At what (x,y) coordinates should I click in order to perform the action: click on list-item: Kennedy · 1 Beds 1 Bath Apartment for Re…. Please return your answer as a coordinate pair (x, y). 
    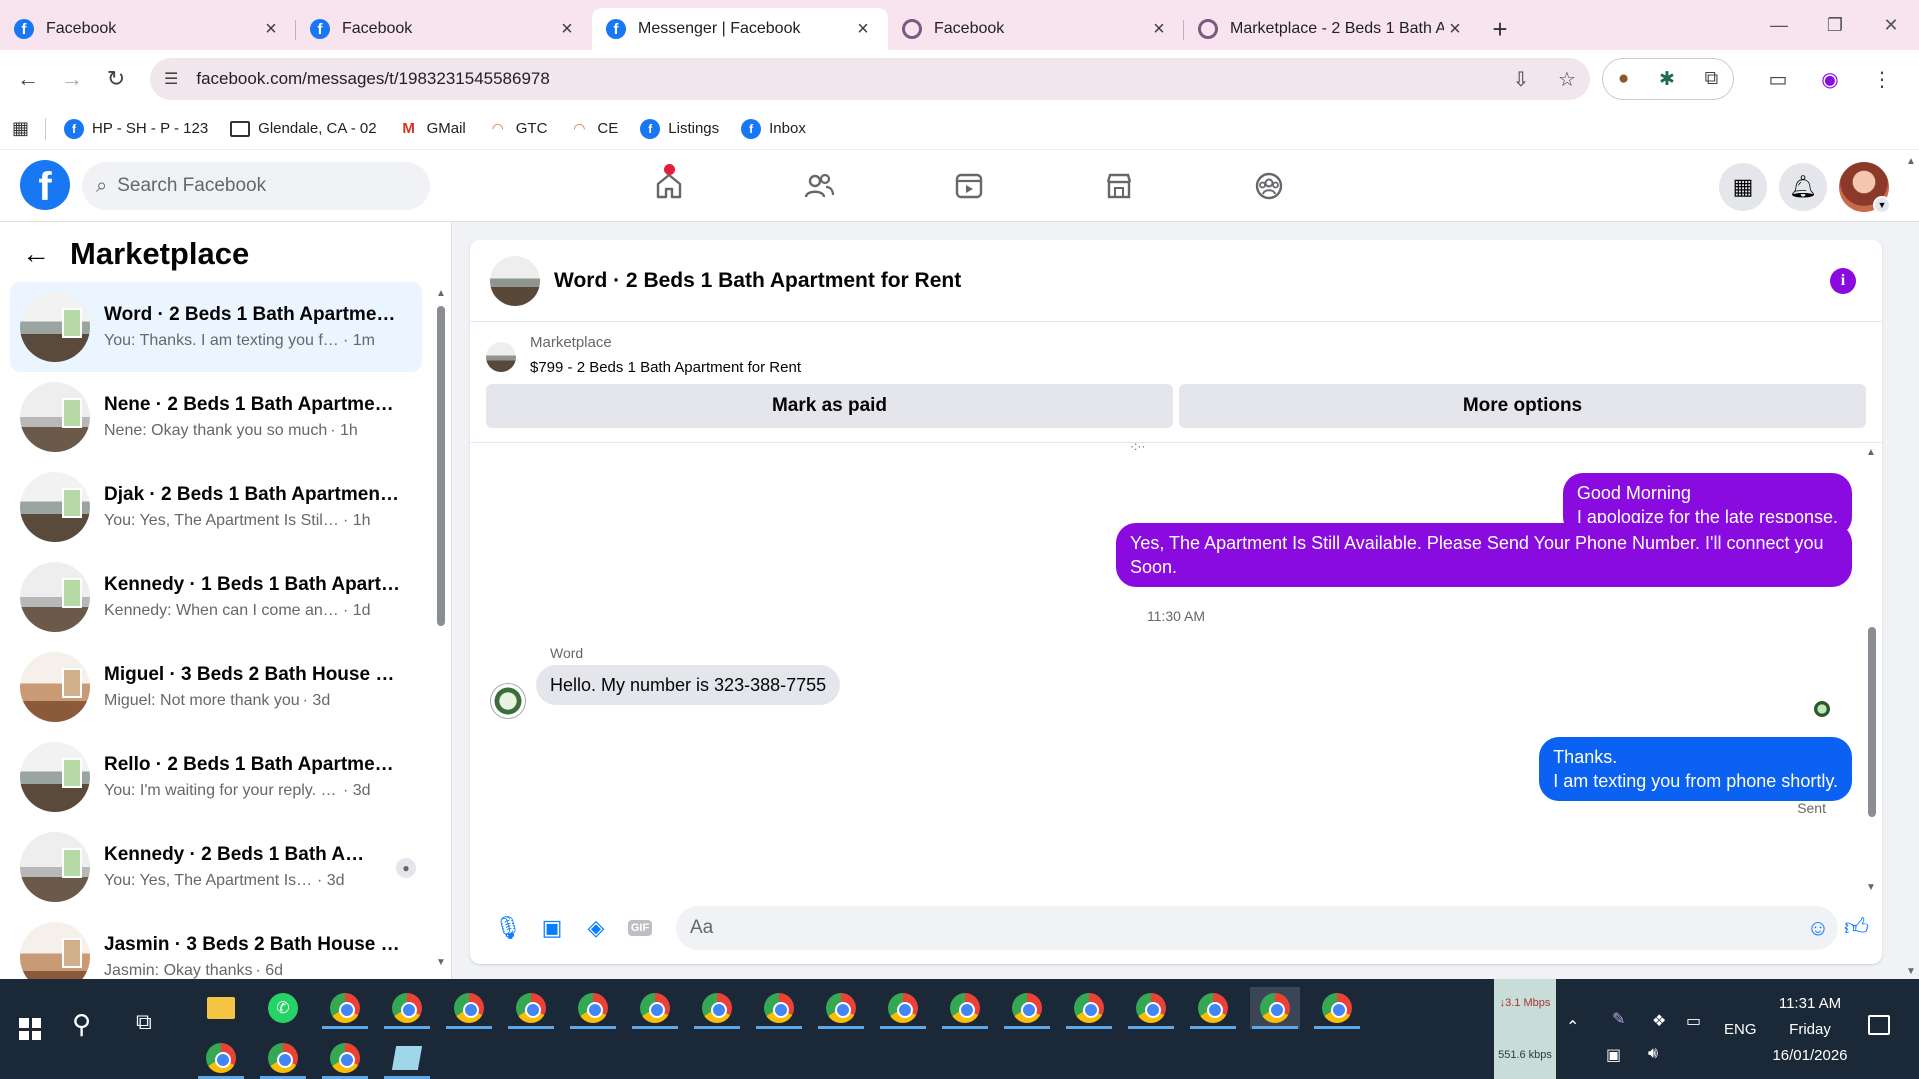
    Looking at the image, I should click on (216, 597).